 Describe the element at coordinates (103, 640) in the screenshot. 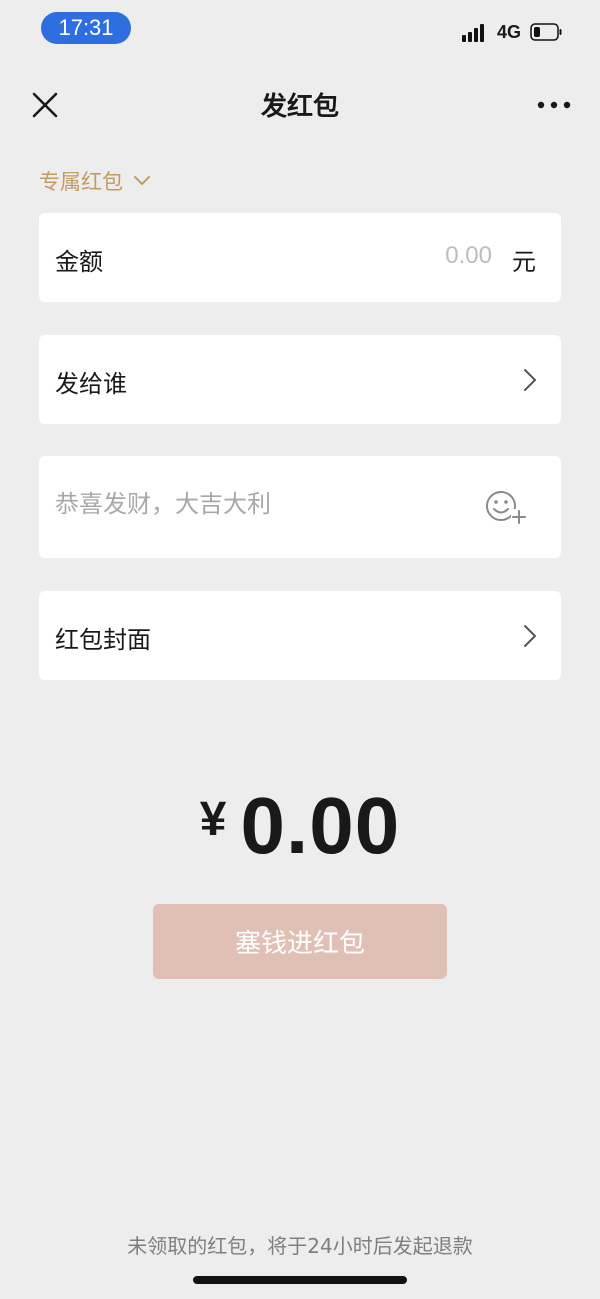

I see `cover-label: 红包封面` at that location.